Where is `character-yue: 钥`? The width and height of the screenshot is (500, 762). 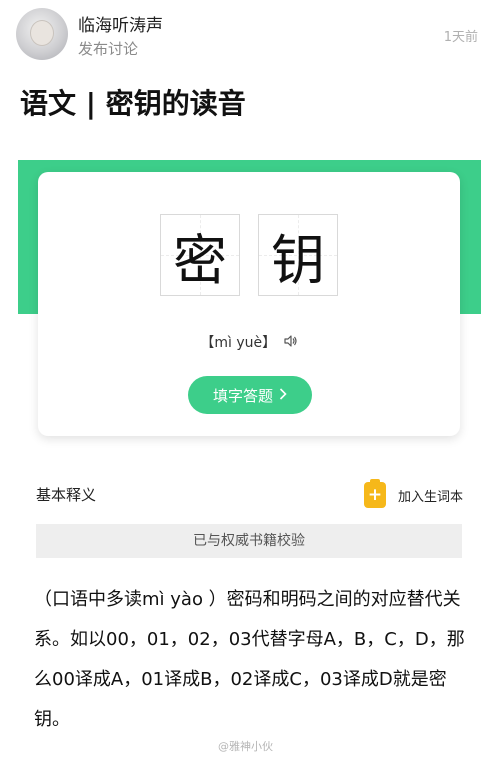 character-yue: 钥 is located at coordinates (298, 260).